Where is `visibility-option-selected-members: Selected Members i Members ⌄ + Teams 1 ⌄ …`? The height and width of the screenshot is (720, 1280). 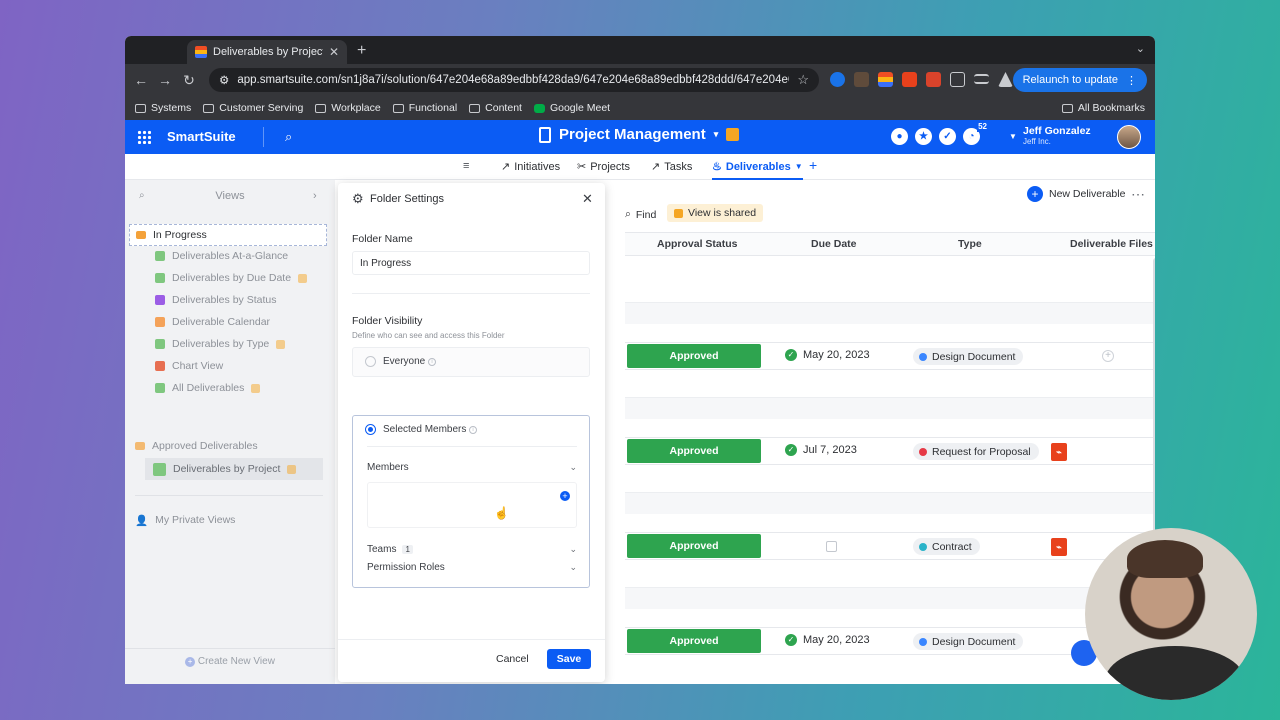
visibility-option-selected-members: Selected Members i Members ⌄ + Teams 1 ⌄ … is located at coordinates (471, 501).